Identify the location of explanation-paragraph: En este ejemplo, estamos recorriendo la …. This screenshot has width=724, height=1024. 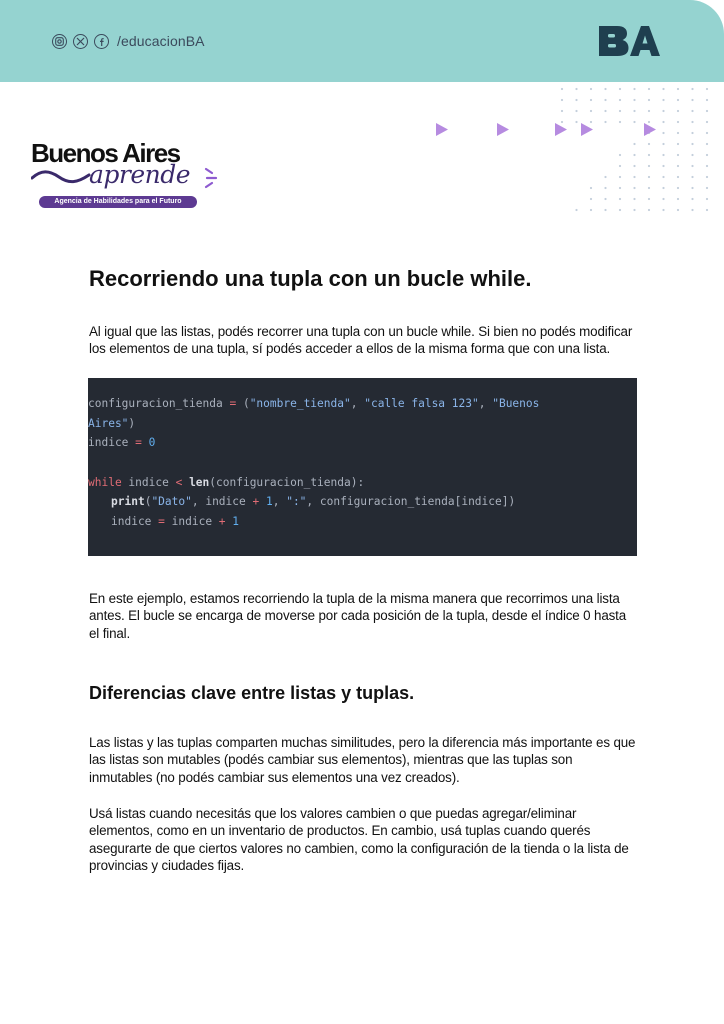
(358, 616).